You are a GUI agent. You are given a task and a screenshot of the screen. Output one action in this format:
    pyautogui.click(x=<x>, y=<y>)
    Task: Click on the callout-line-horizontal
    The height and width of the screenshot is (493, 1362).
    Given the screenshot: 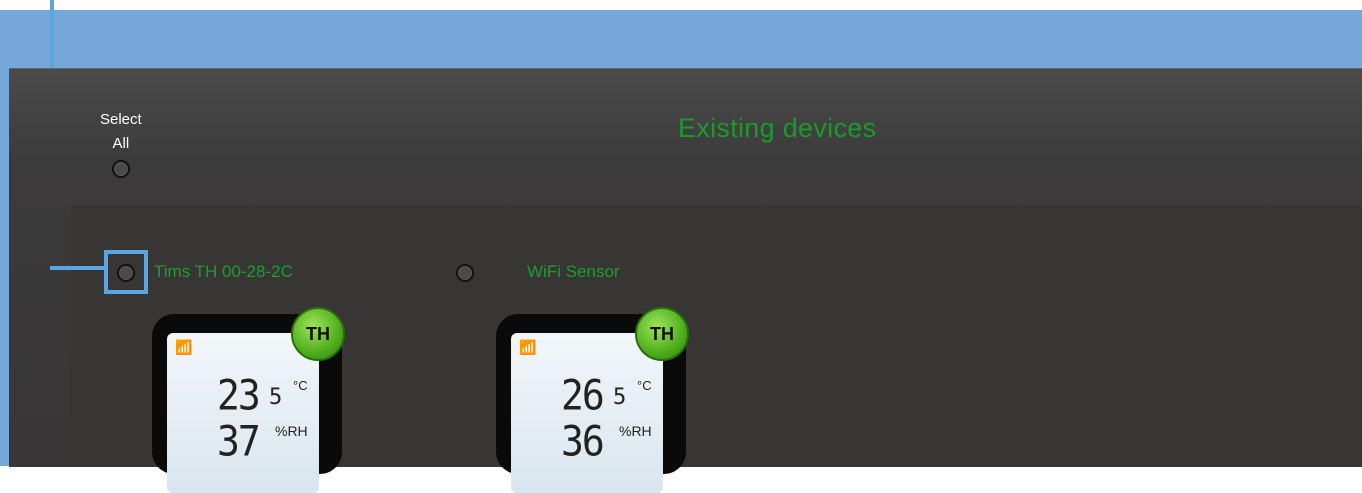 What is the action you would take?
    pyautogui.click(x=78, y=268)
    